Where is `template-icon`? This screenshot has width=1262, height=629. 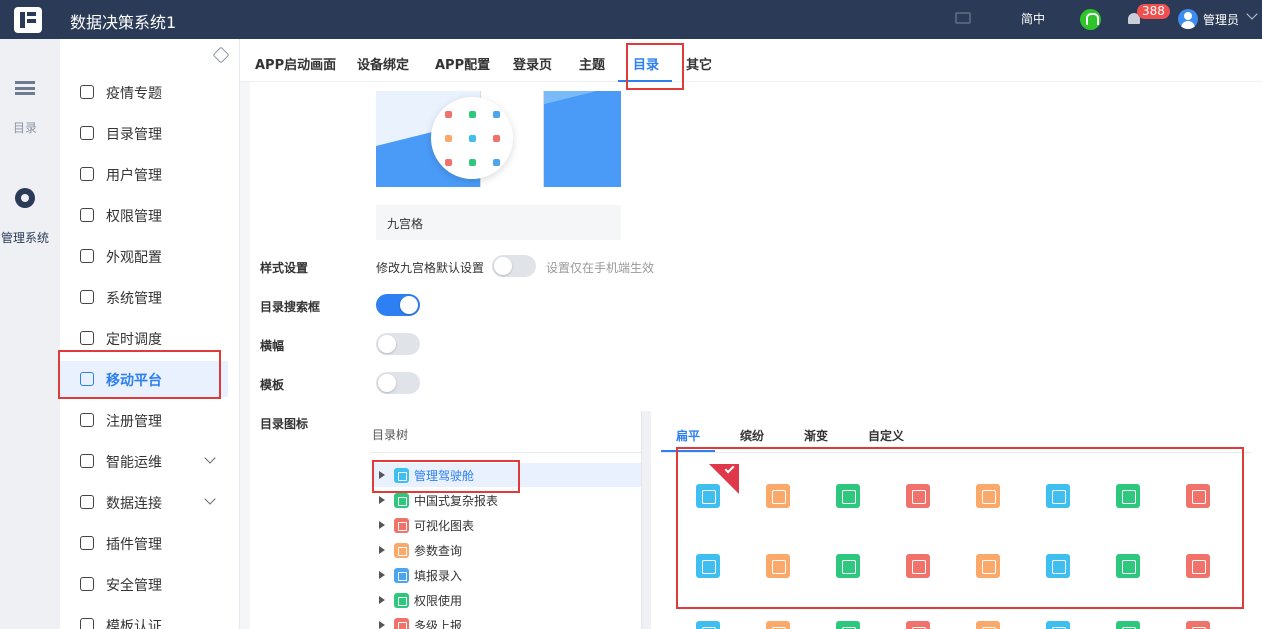 template-icon is located at coordinates (87, 623).